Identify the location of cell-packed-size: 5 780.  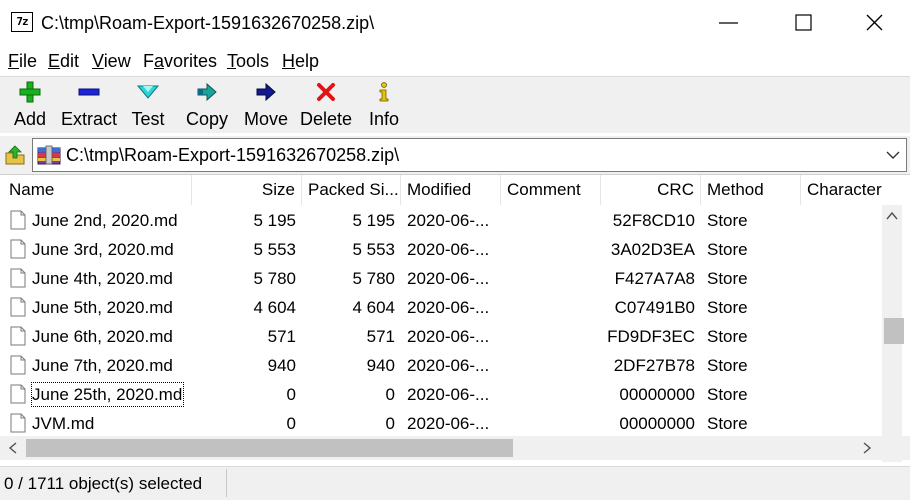
(373, 278).